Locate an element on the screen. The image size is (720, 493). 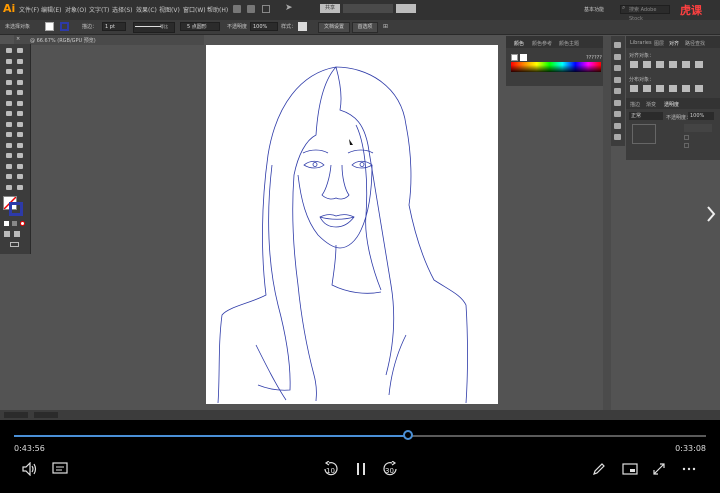
tab-transparency: 透明度 is located at coordinates (671, 104).